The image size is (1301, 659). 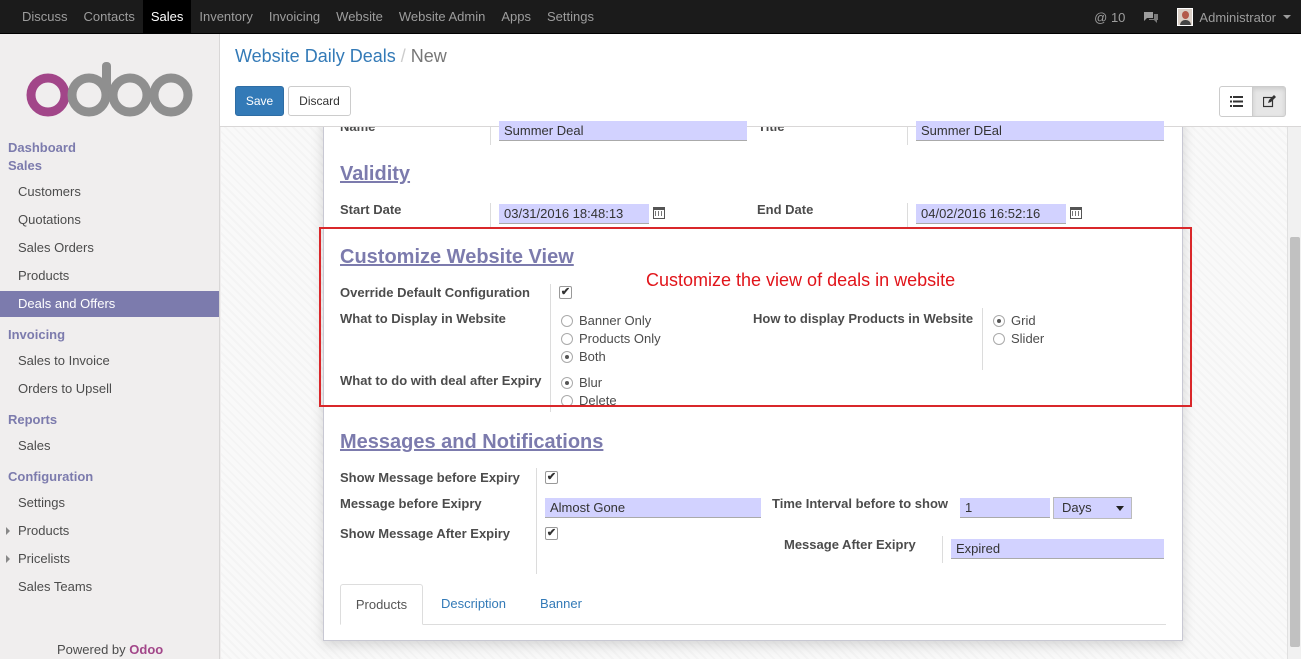 What do you see at coordinates (25, 165) in the screenshot?
I see `sidebar-section-sales: Sales` at bounding box center [25, 165].